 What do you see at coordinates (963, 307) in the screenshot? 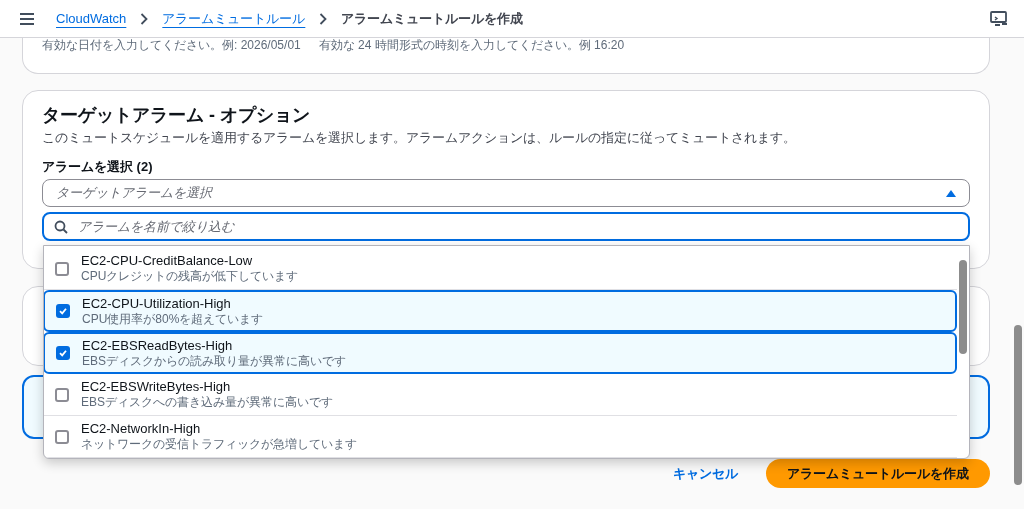
I see `list-scrollbar` at bounding box center [963, 307].